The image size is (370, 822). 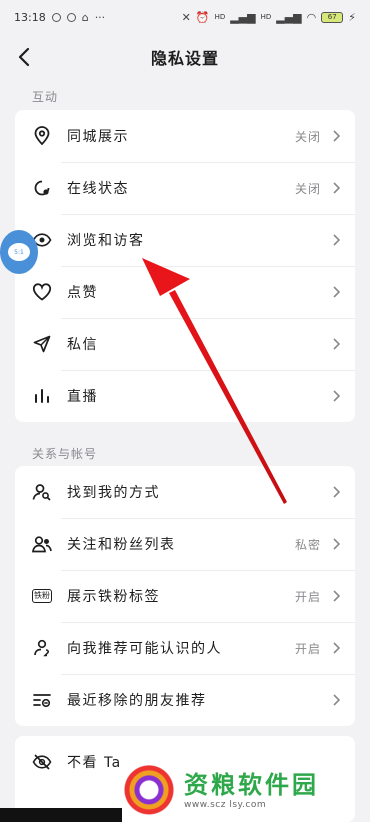 What do you see at coordinates (311, 17) in the screenshot?
I see `wifi-icon: ◠` at bounding box center [311, 17].